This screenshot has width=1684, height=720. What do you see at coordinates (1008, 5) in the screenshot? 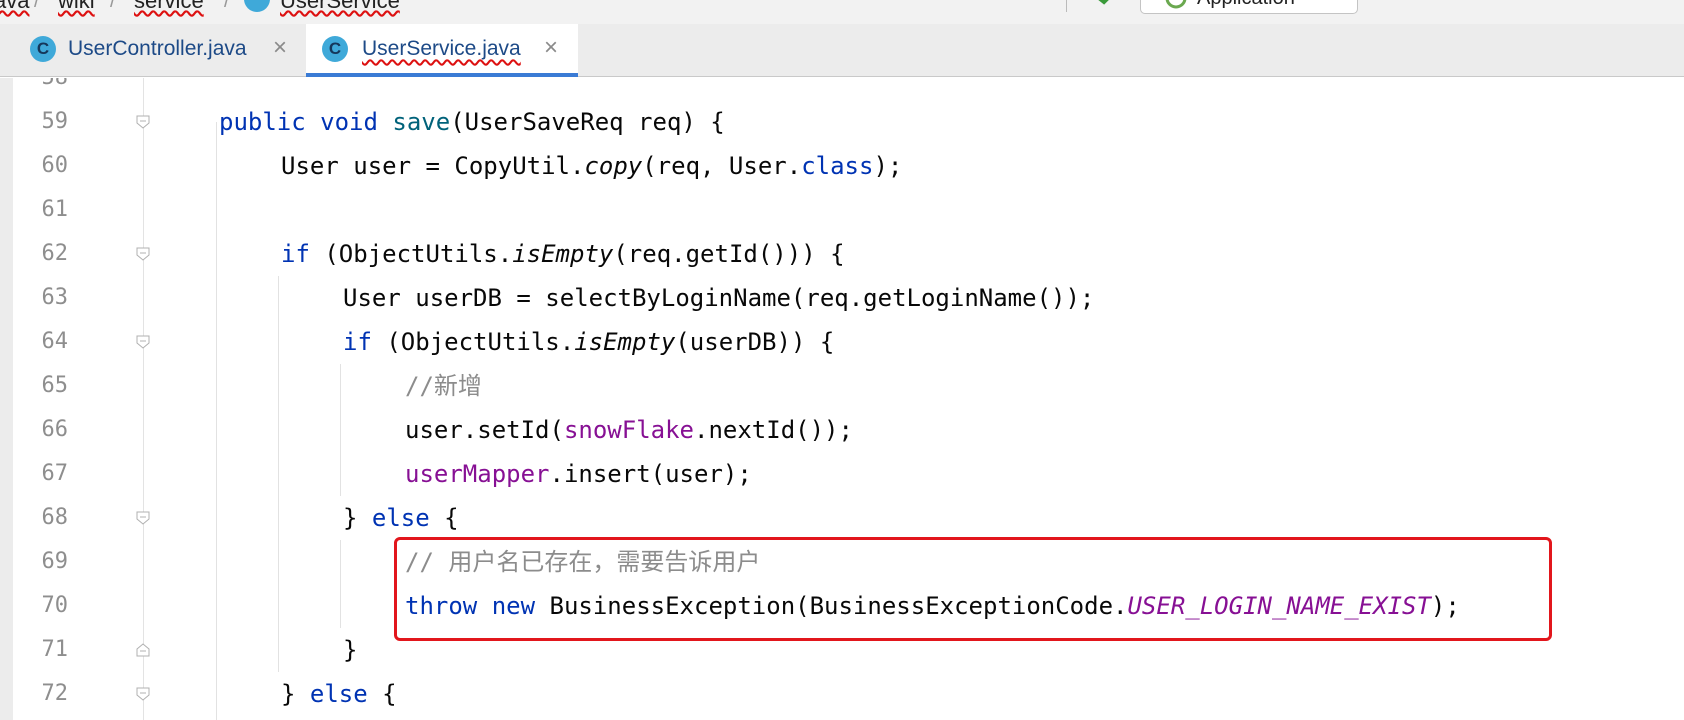
I see `user-icon` at bounding box center [1008, 5].